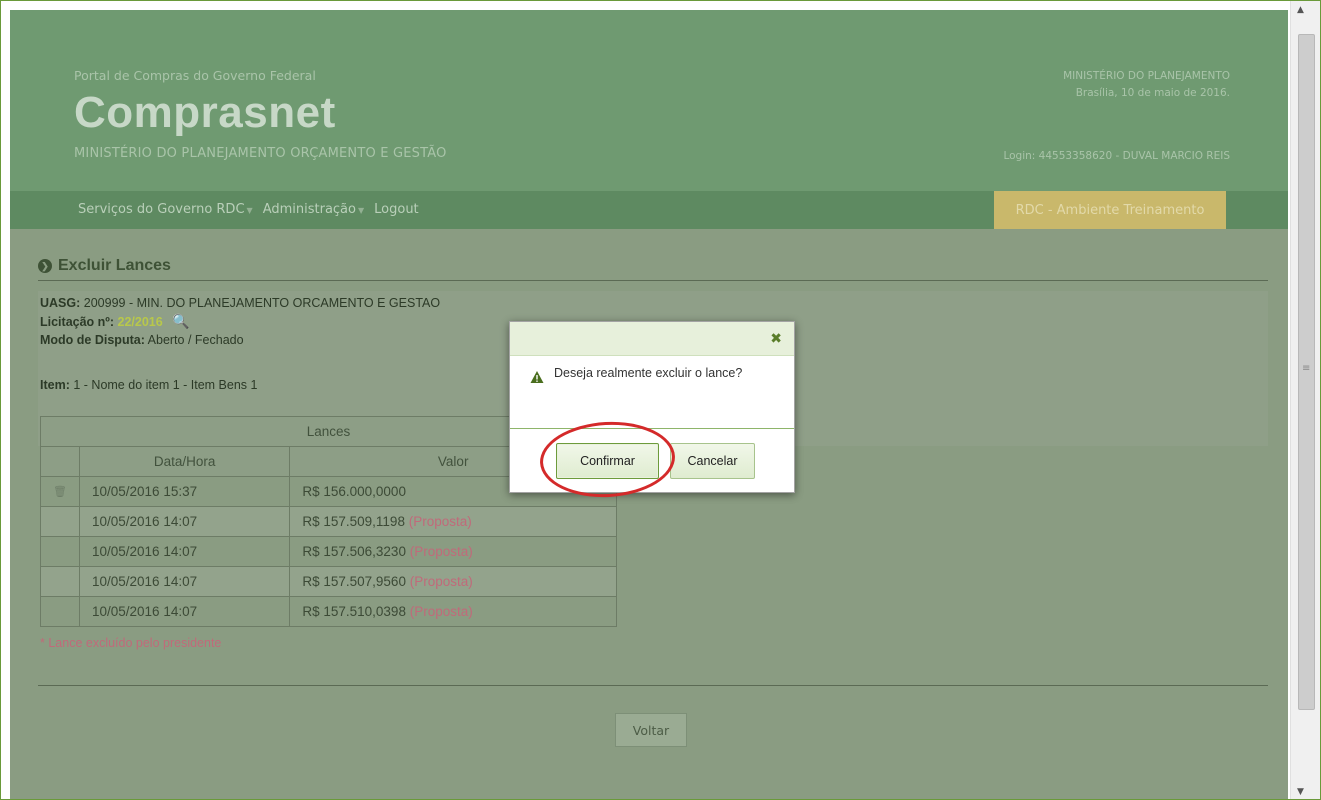 This screenshot has height=800, width=1321. Describe the element at coordinates (653, 685) in the screenshot. I see `bottom-divider` at that location.